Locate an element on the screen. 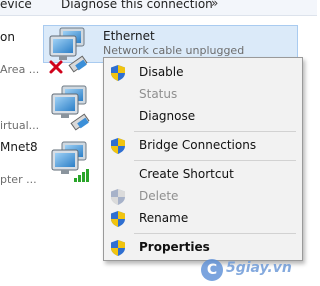 This screenshot has width=320, height=286. adapter-status: Network cable unplugged is located at coordinates (174, 50).